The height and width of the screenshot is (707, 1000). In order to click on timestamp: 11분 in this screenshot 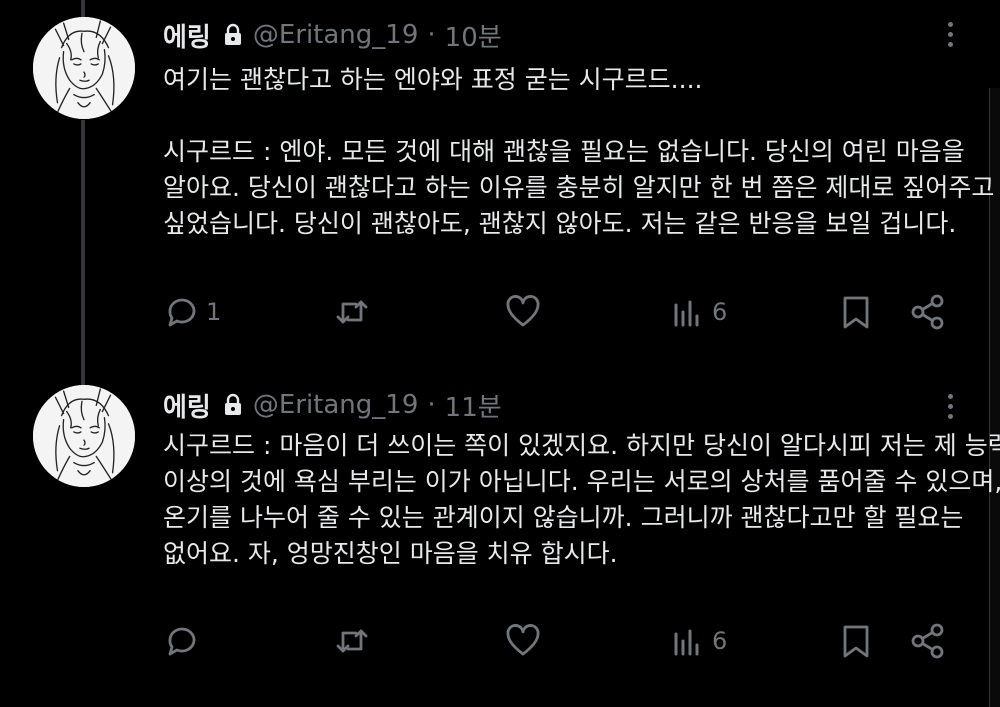, I will do `click(473, 405)`.